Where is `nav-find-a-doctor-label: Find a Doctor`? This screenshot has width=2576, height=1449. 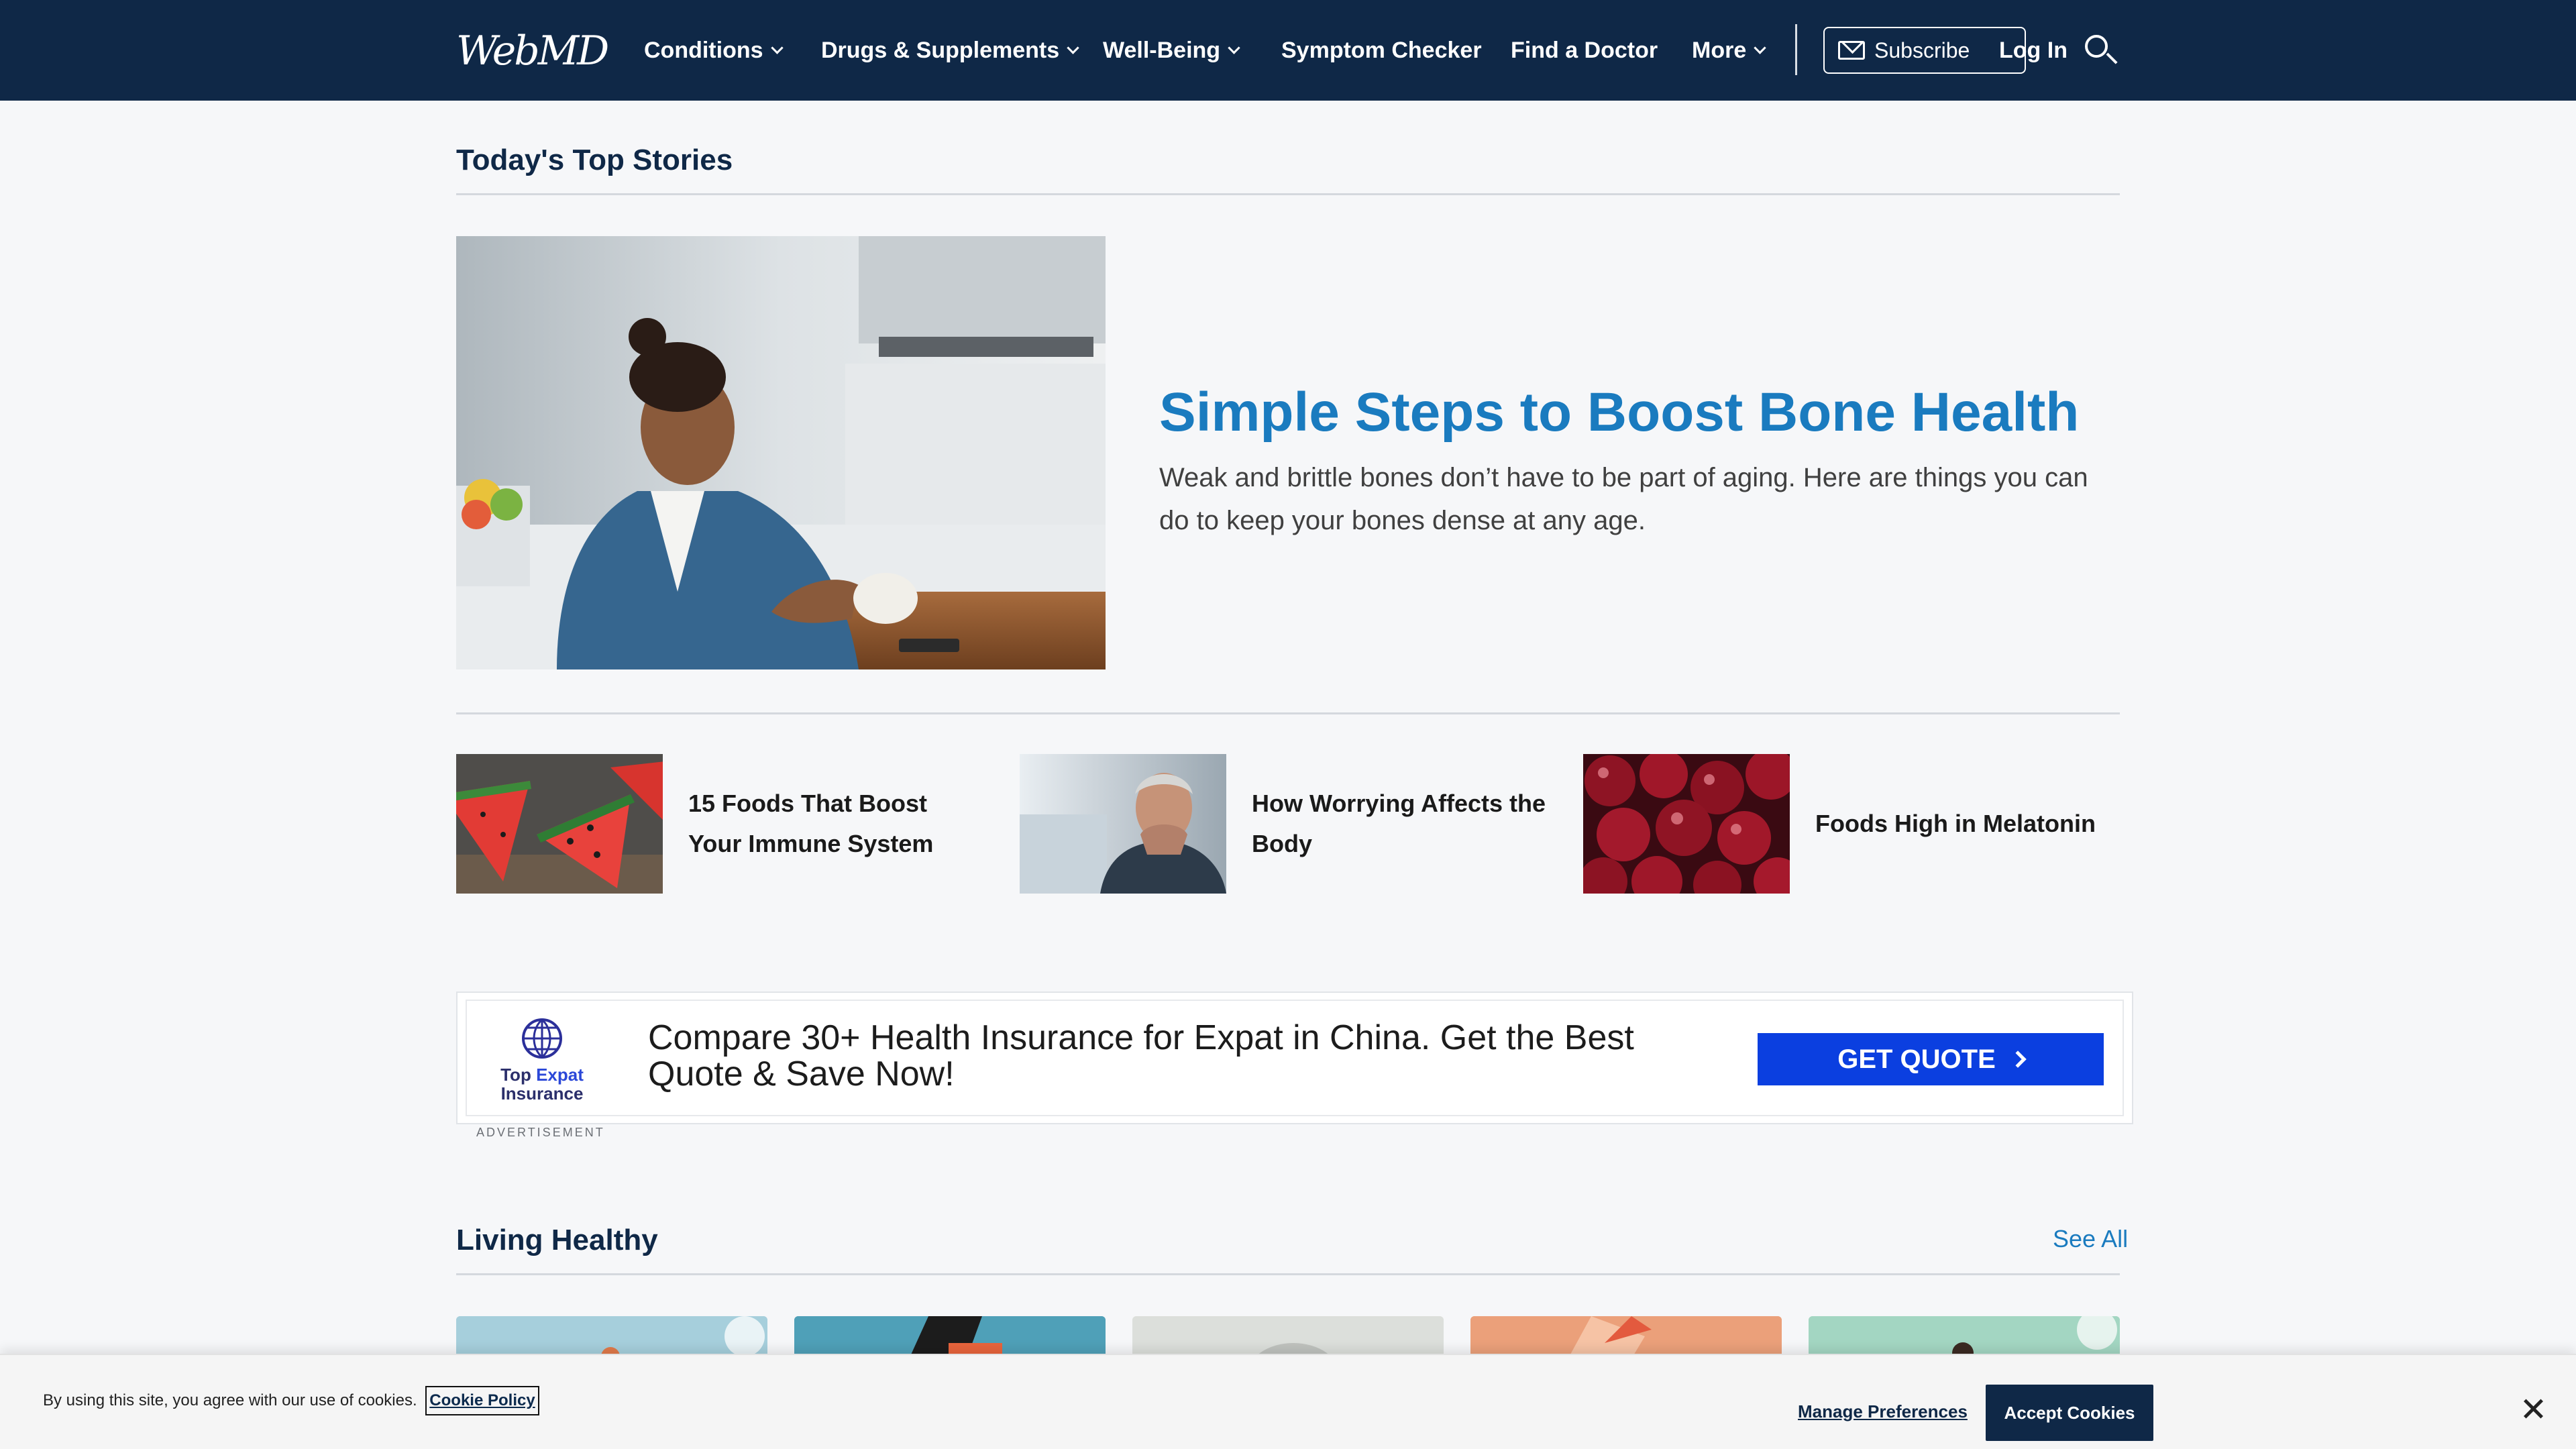
nav-find-a-doctor-label: Find a Doctor is located at coordinates (1584, 50).